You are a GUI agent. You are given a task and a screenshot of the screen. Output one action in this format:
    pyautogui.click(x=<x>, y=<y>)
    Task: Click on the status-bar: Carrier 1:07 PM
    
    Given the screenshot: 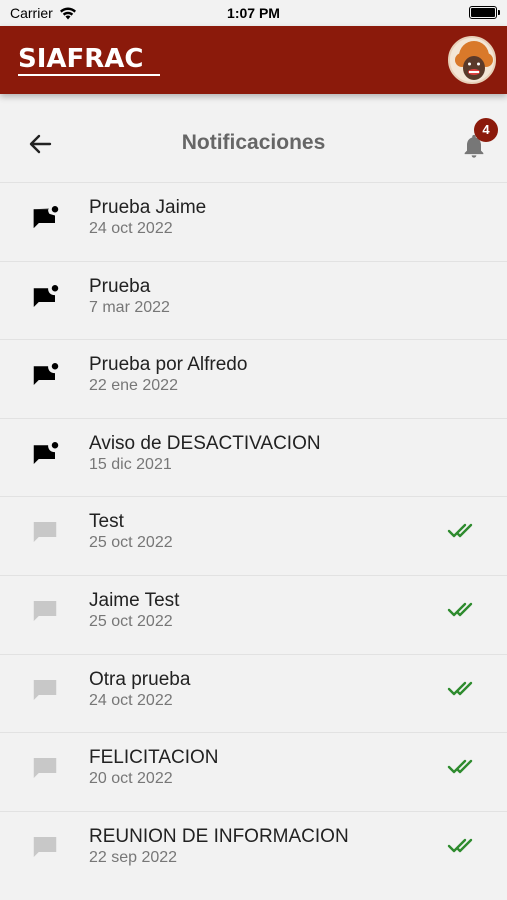 What is the action you would take?
    pyautogui.click(x=253, y=13)
    